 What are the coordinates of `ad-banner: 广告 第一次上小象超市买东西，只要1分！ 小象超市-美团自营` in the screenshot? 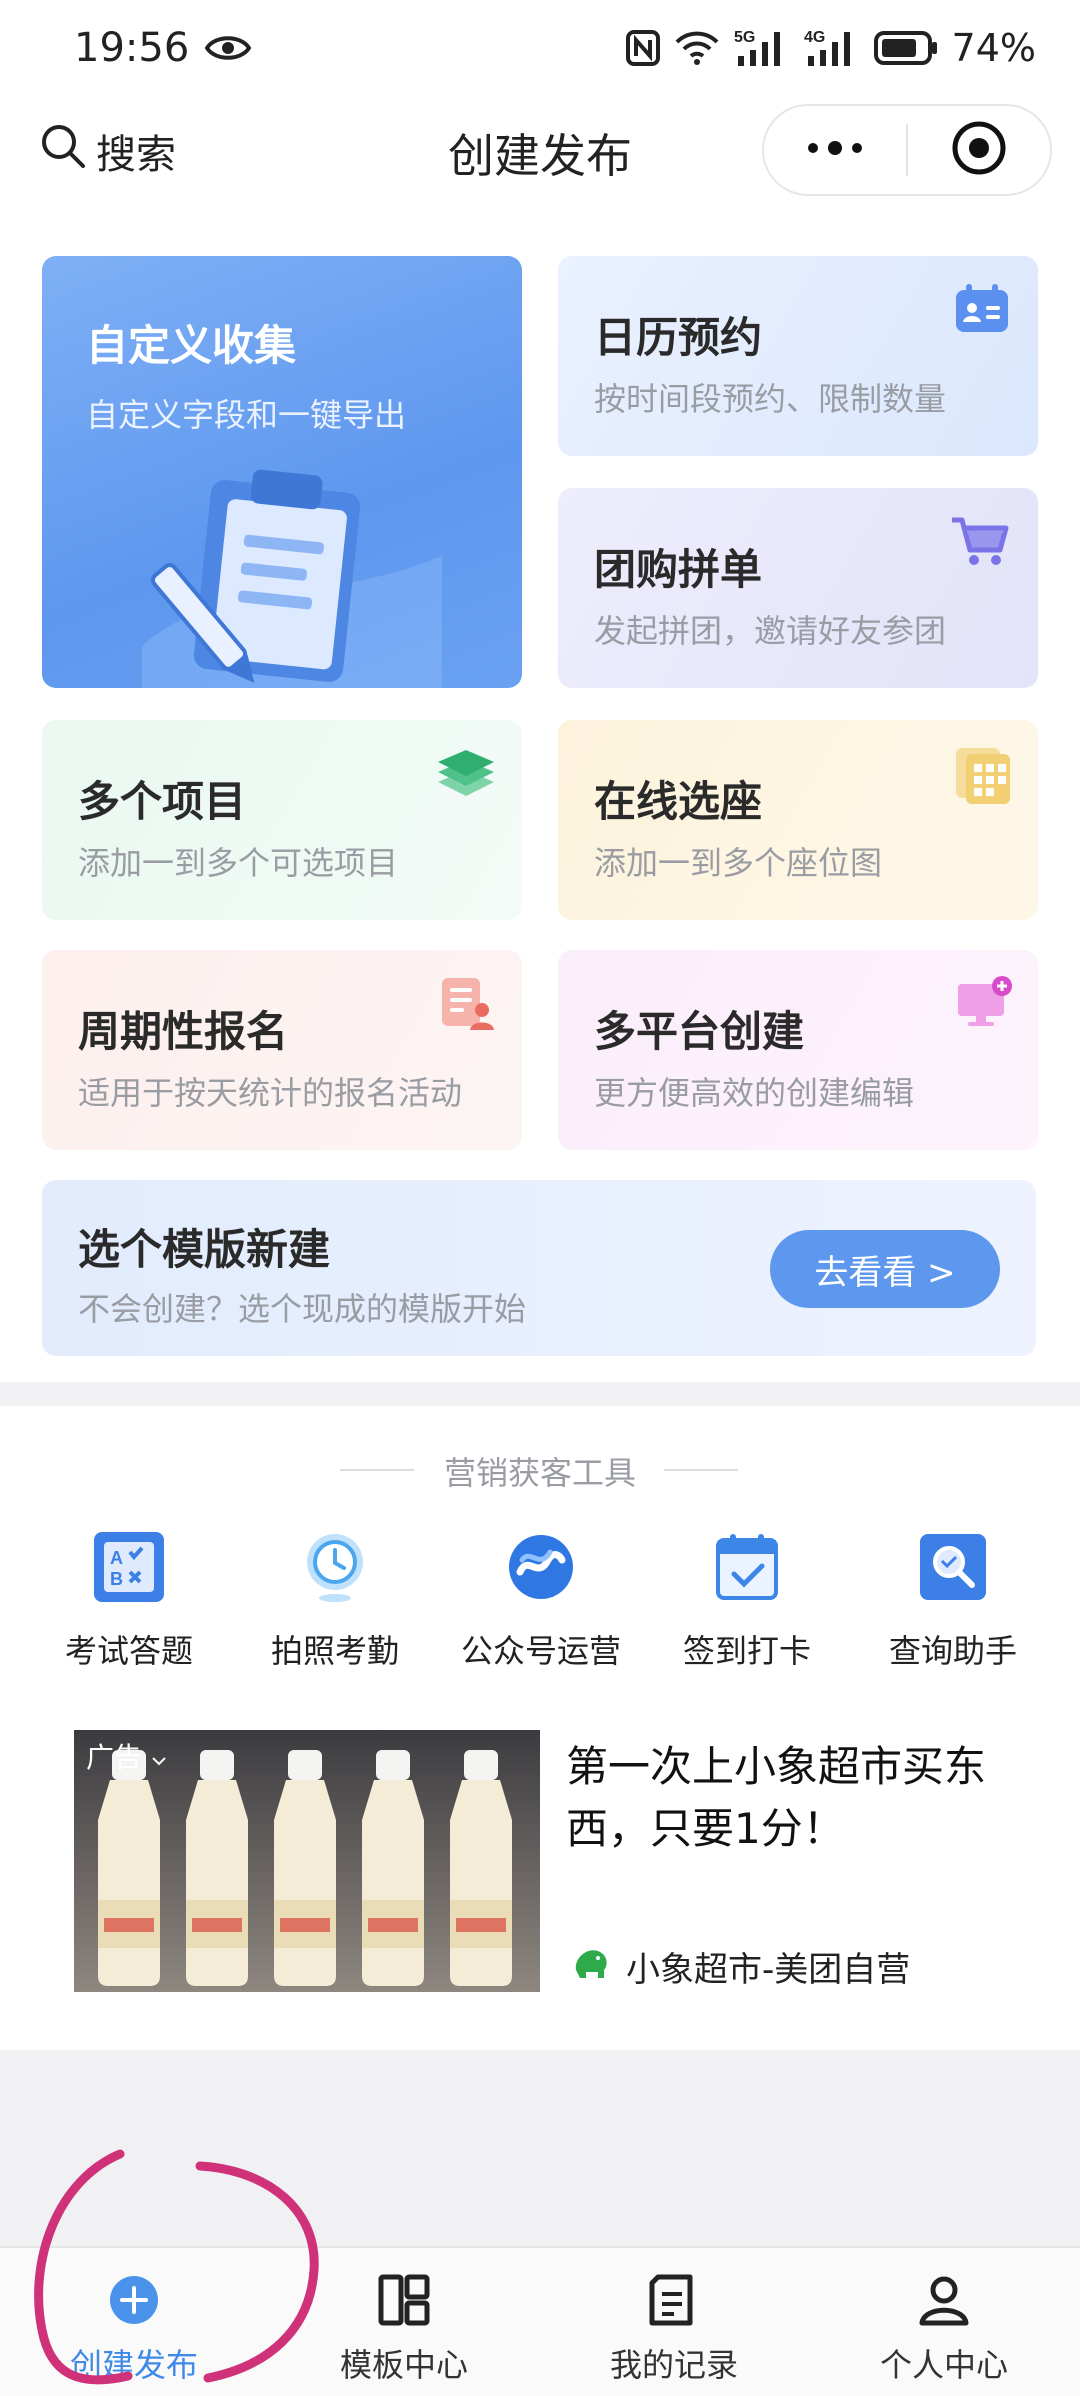 It's located at (554, 1861).